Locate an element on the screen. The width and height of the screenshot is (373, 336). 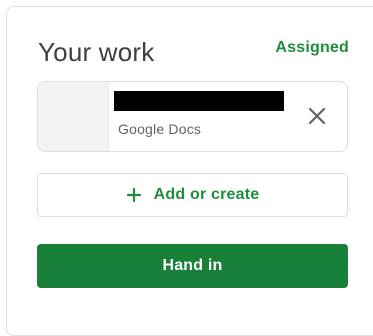
close-icon is located at coordinates (317, 116).